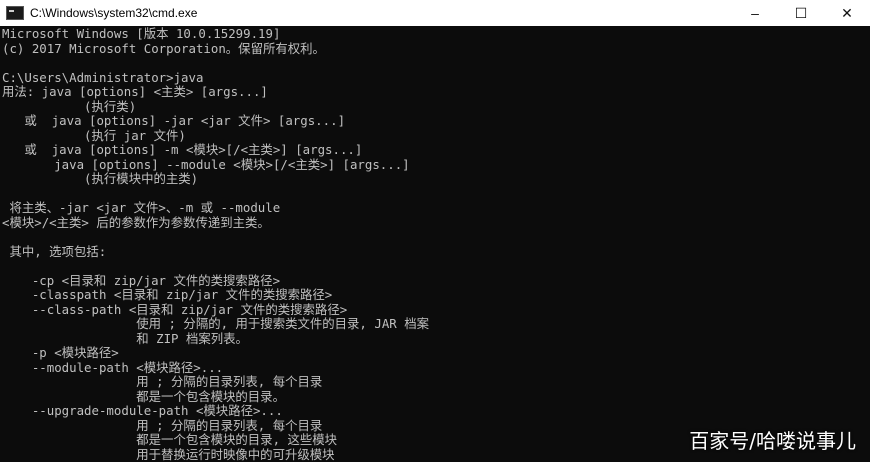 This screenshot has width=870, height=462. Describe the element at coordinates (100, 178) in the screenshot. I see `console-line: (执行模块中的主类)` at that location.